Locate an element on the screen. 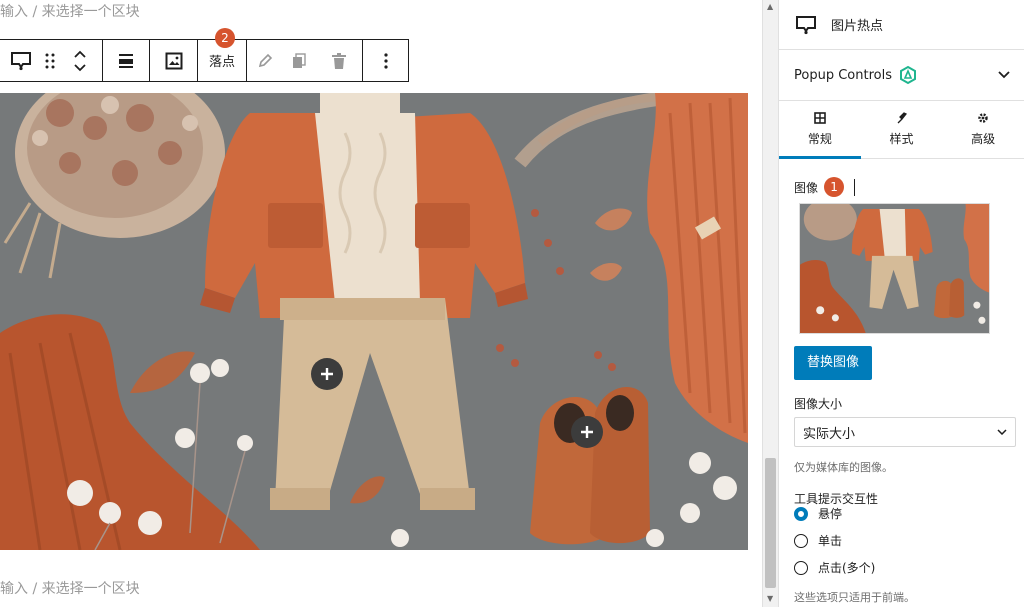  drag-handle-icon is located at coordinates (50, 60).